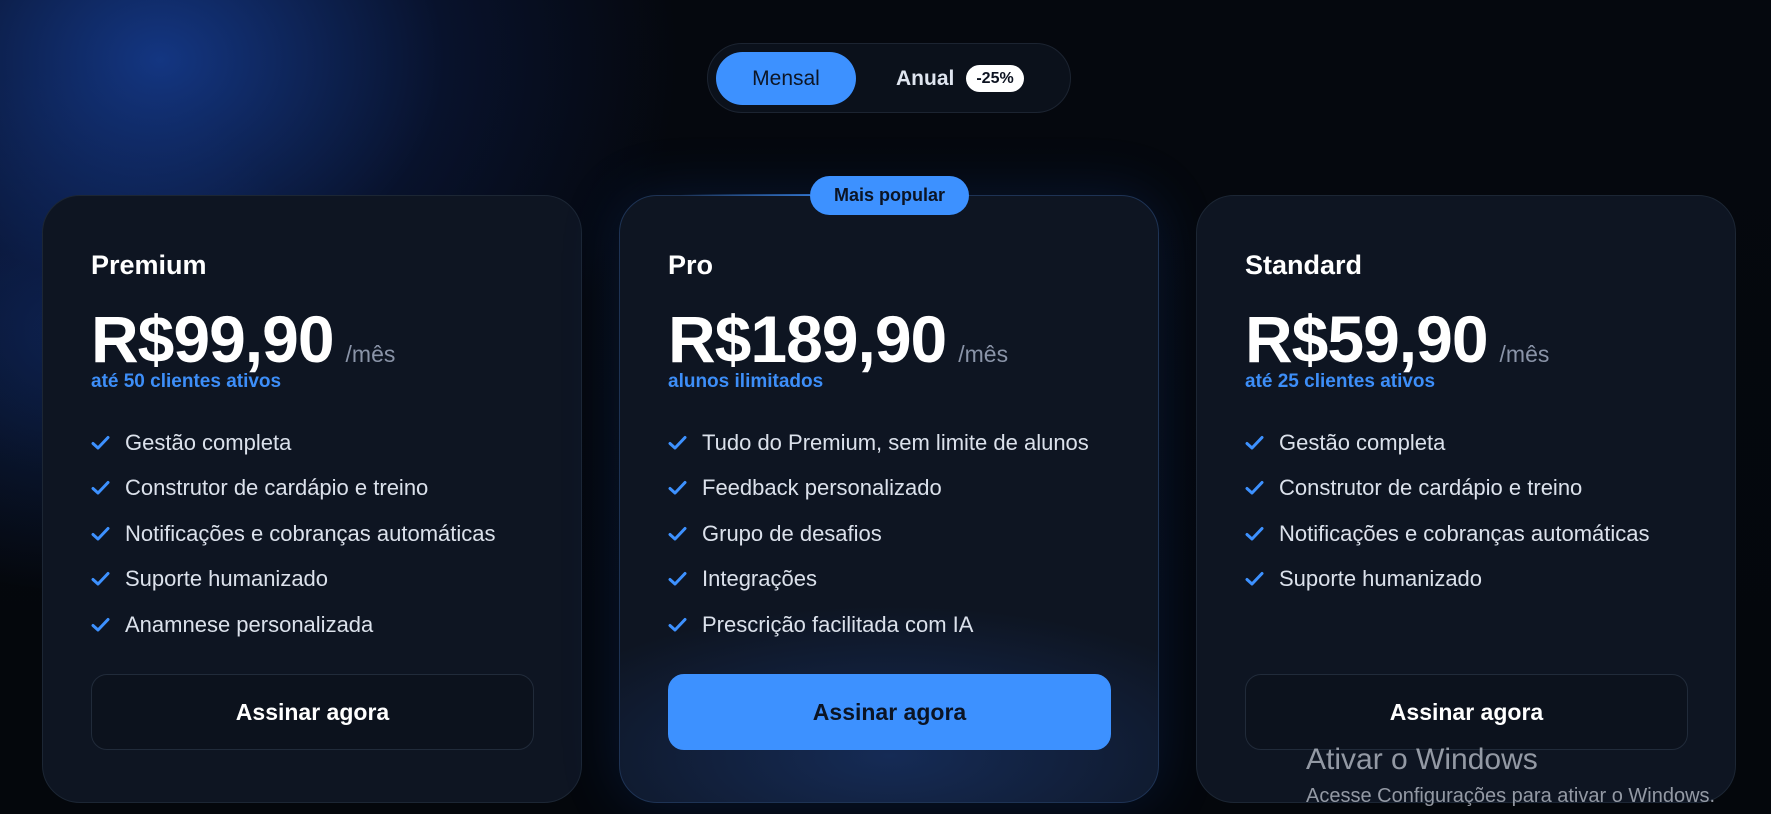 This screenshot has width=1771, height=814. What do you see at coordinates (1367, 339) in the screenshot?
I see `plan-price: R$59,90` at bounding box center [1367, 339].